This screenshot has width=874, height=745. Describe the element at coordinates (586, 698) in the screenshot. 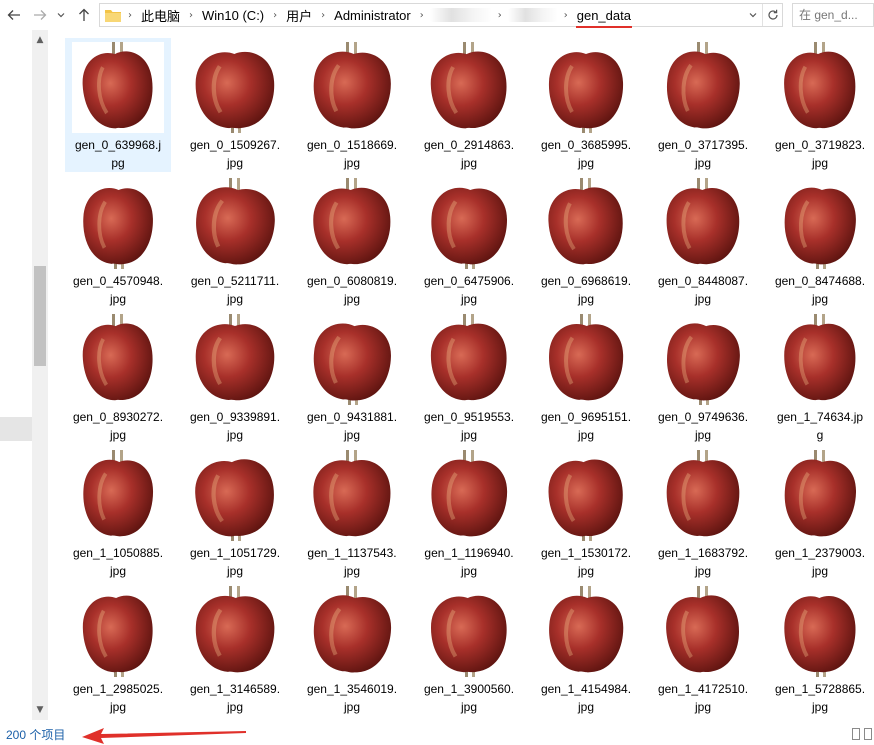

I see `file-name: gen_1_4154984. jpg` at that location.